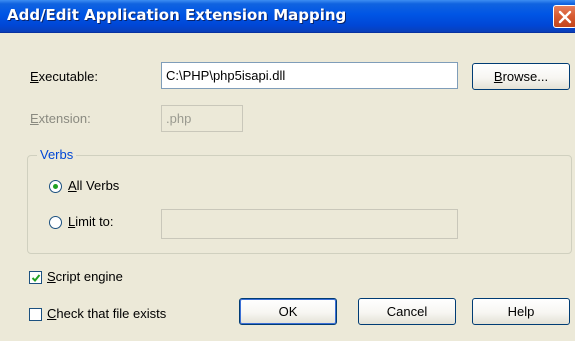 Image resolution: width=575 pixels, height=341 pixels. What do you see at coordinates (64, 76) in the screenshot?
I see `executable-label: Executable:` at bounding box center [64, 76].